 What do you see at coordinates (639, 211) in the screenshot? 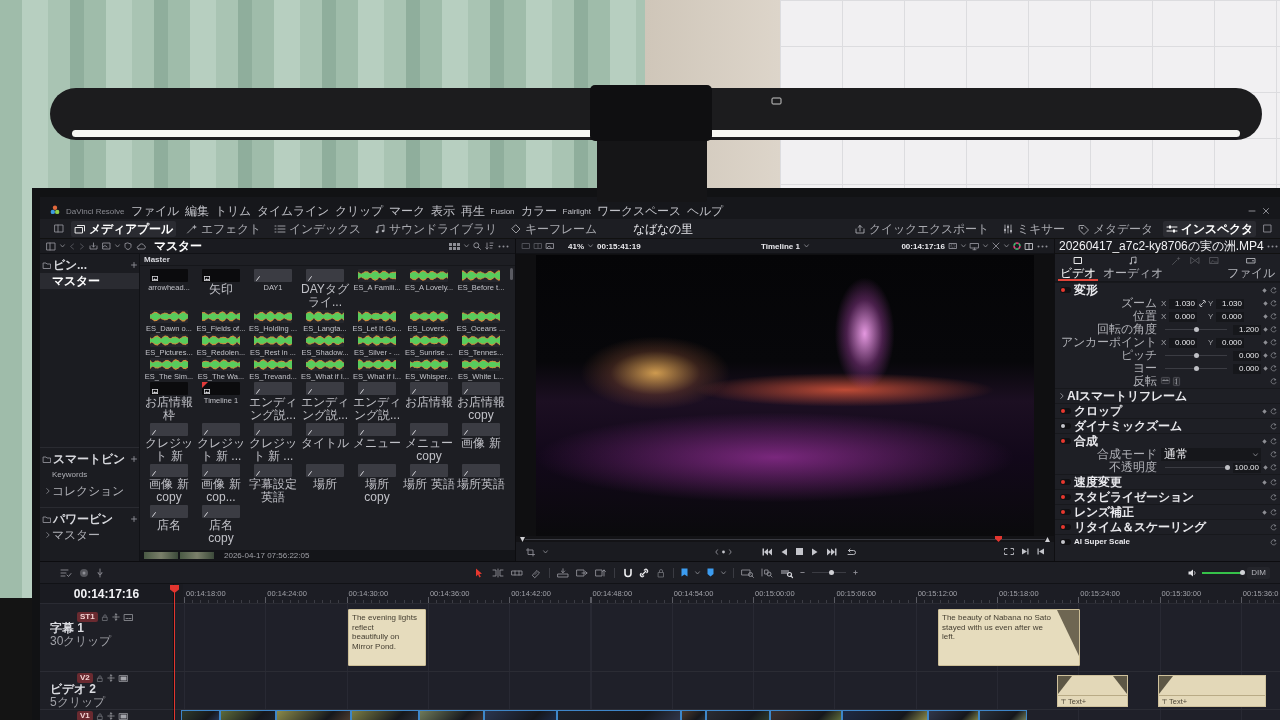
I see `menu-item: ワークスペース` at bounding box center [639, 211].